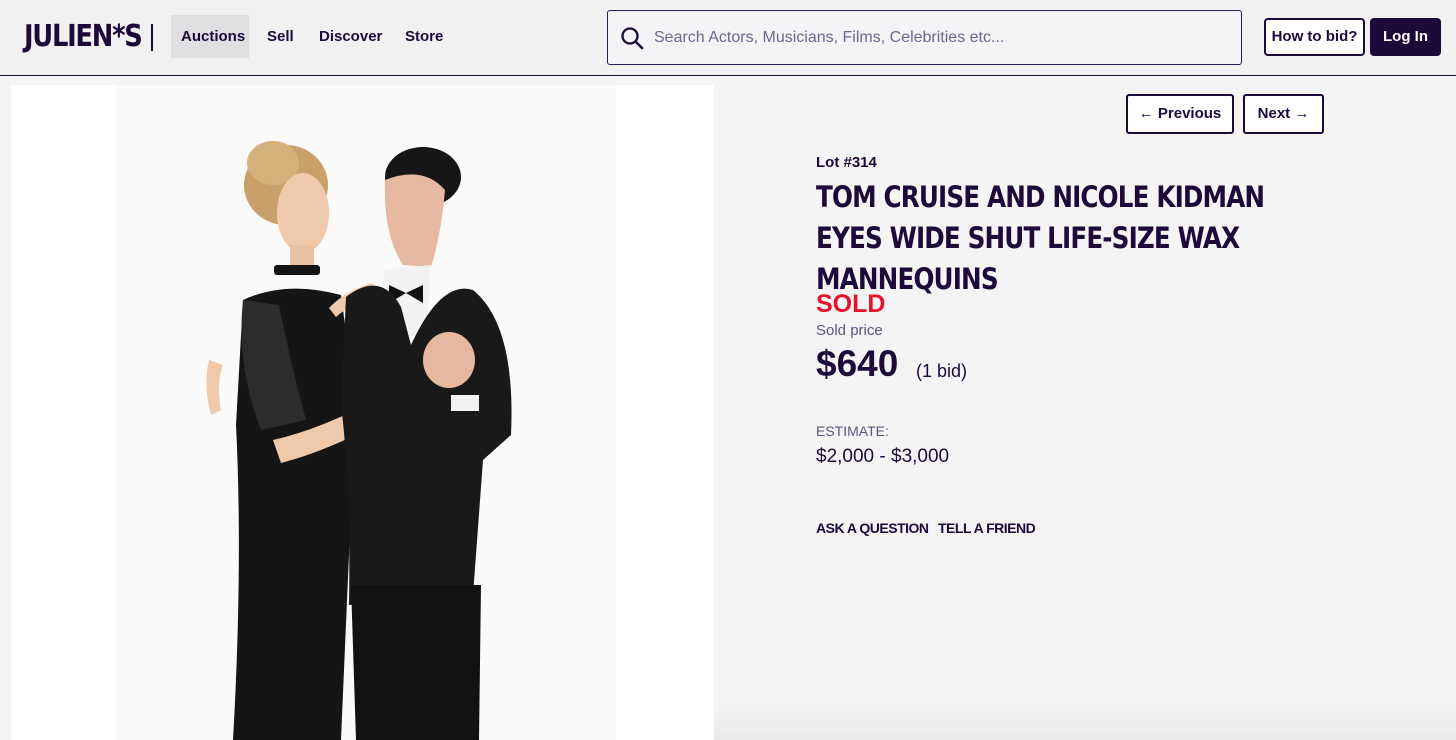  Describe the element at coordinates (846, 162) in the screenshot. I see `lot-number: Lot #314` at that location.